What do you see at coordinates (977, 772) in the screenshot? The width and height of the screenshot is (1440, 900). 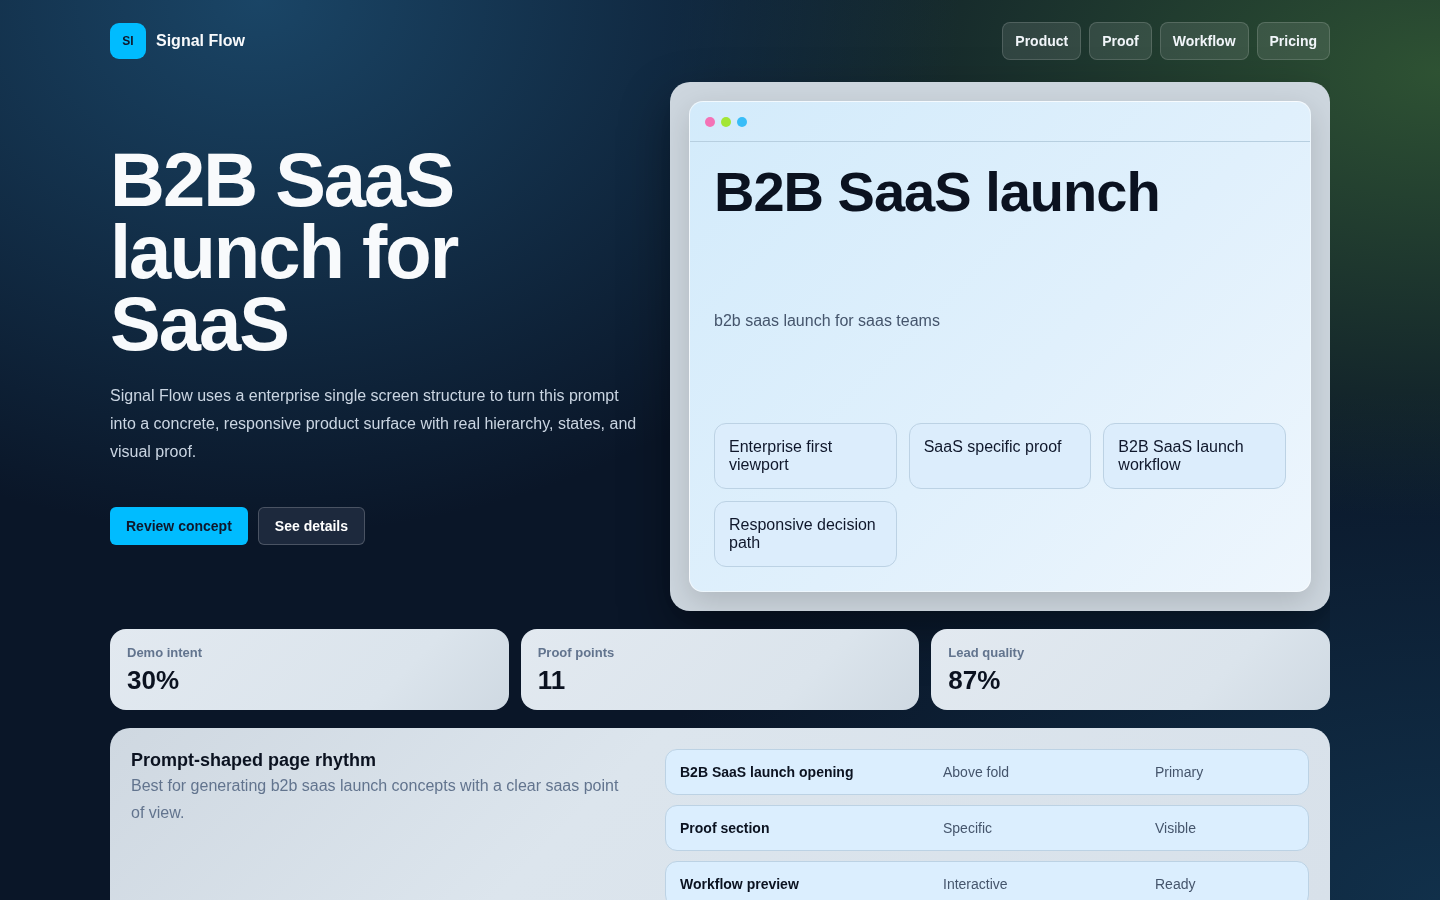 I see `table-cell-text: Above fold` at bounding box center [977, 772].